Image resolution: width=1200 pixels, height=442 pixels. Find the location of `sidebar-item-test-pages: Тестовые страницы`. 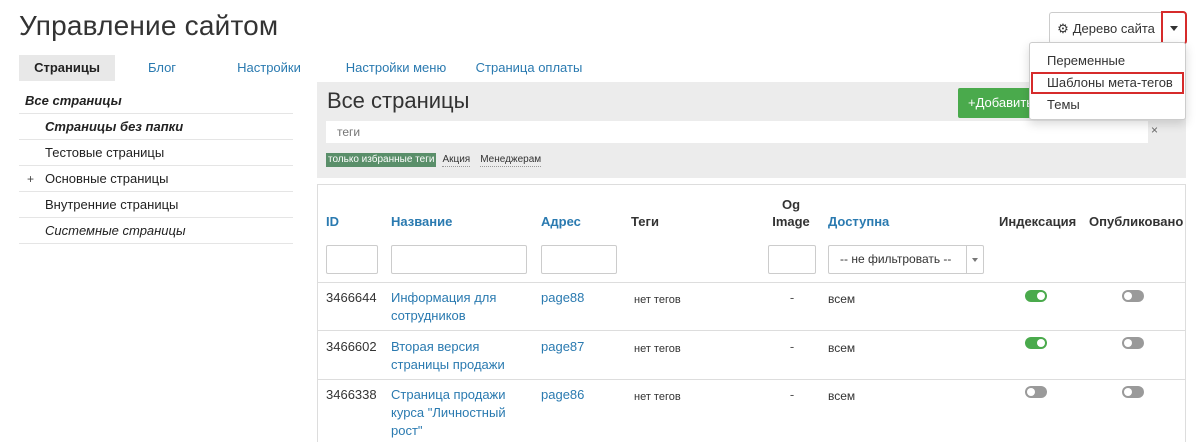

sidebar-item-test-pages: Тестовые страницы is located at coordinates (156, 153).